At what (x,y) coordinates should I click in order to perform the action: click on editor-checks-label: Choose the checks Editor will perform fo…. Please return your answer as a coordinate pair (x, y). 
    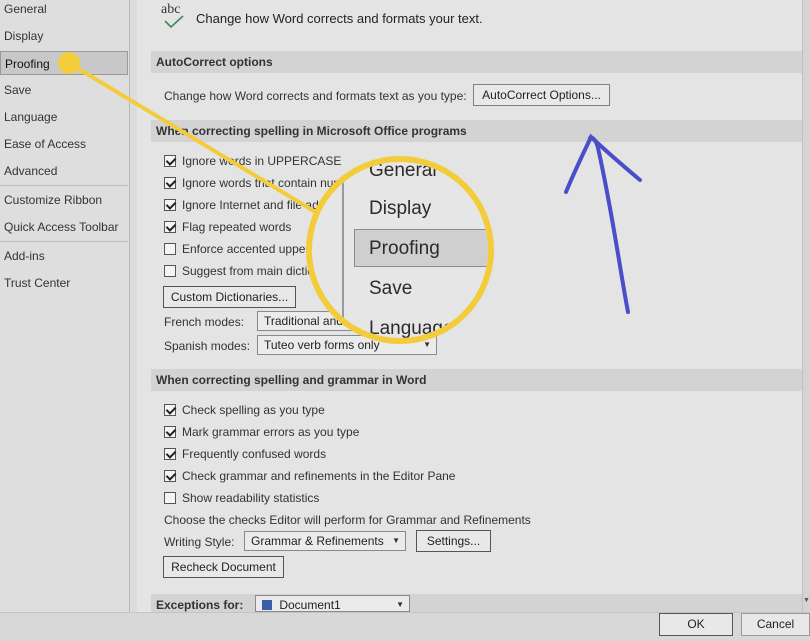
    Looking at the image, I should click on (347, 520).